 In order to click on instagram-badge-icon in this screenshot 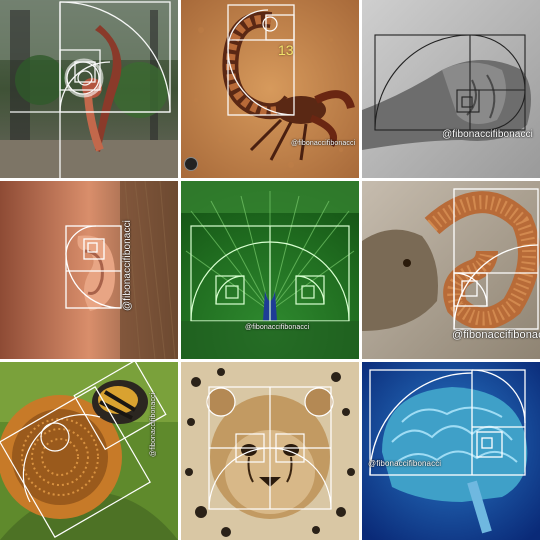, I will do `click(191, 164)`.